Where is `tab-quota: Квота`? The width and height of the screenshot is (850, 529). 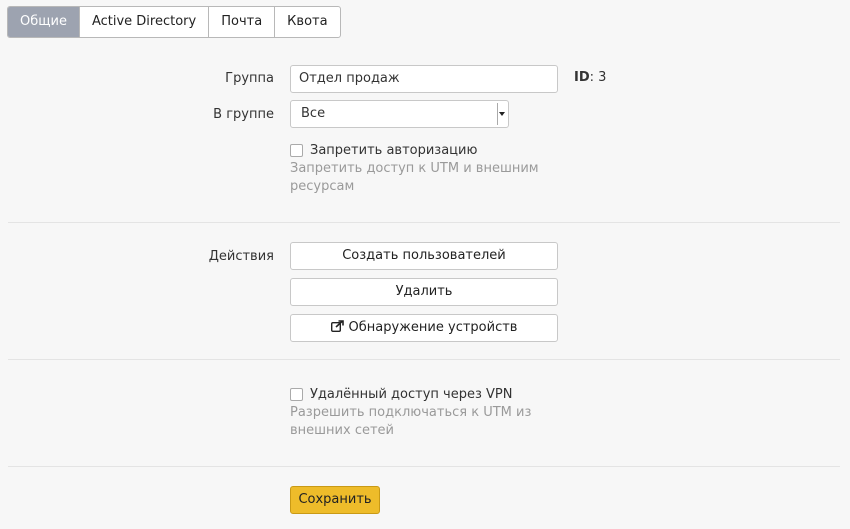 tab-quota: Квота is located at coordinates (307, 22).